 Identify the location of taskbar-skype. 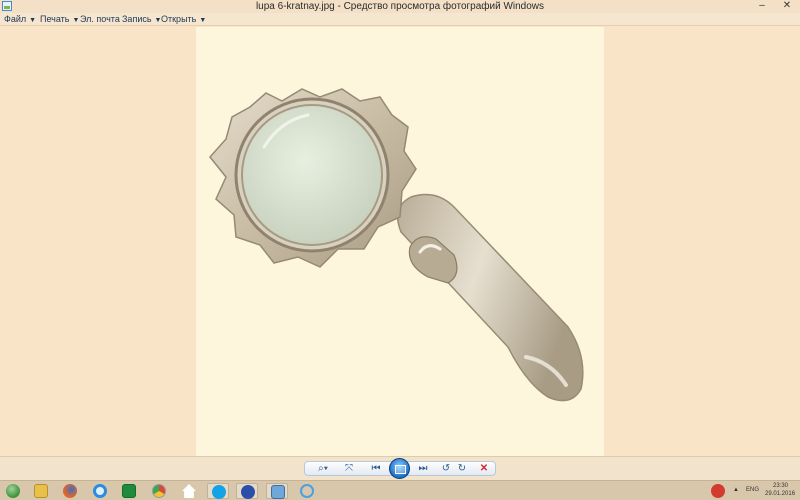
(218, 491).